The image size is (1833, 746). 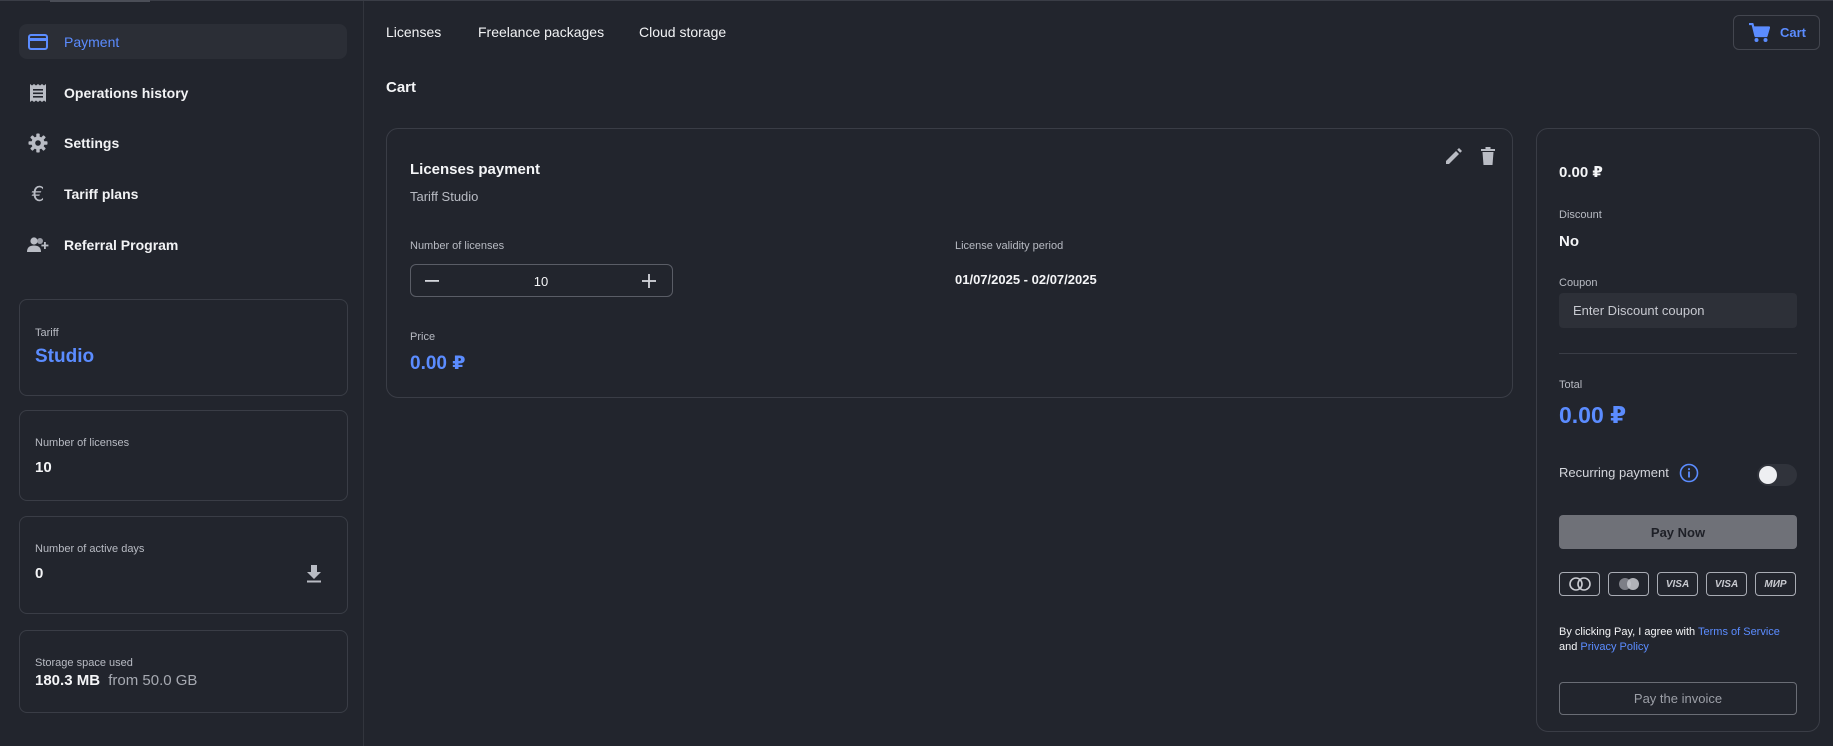 What do you see at coordinates (432, 281) in the screenshot?
I see `minus-icon` at bounding box center [432, 281].